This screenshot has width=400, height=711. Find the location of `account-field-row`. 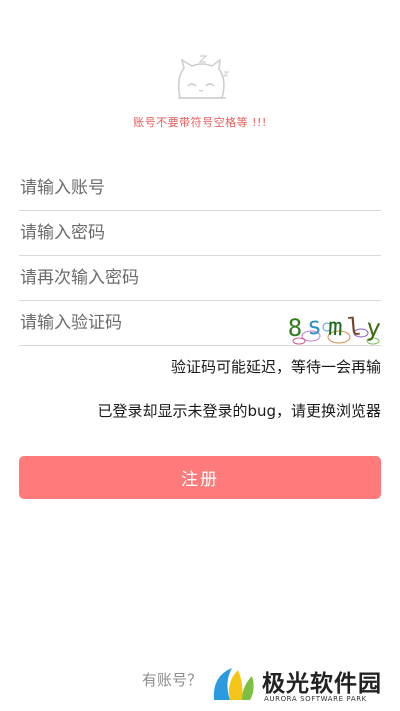

account-field-row is located at coordinates (200, 188).